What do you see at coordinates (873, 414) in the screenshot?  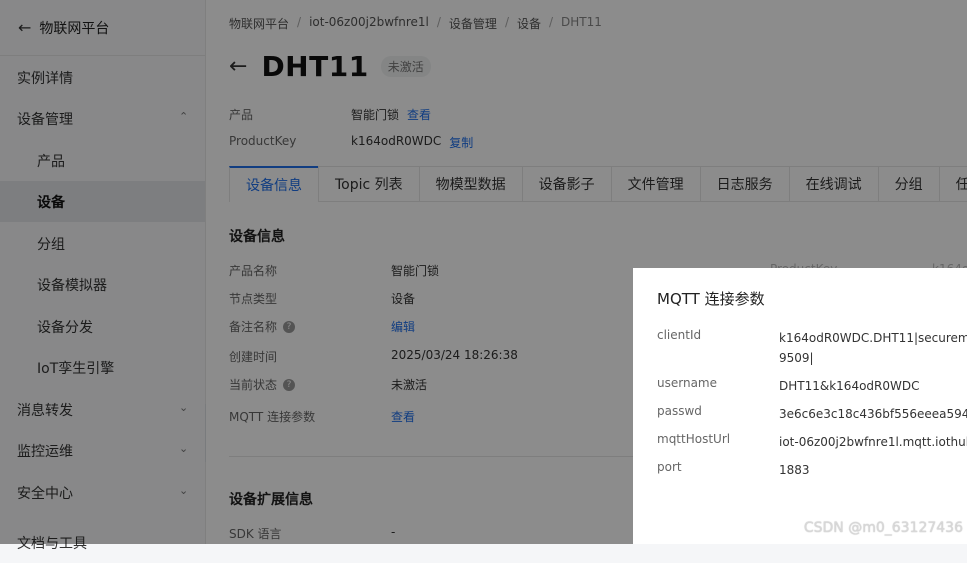 I see `mqtt-value: 3e6c6e3c18c436bf556eeea594cb39` at bounding box center [873, 414].